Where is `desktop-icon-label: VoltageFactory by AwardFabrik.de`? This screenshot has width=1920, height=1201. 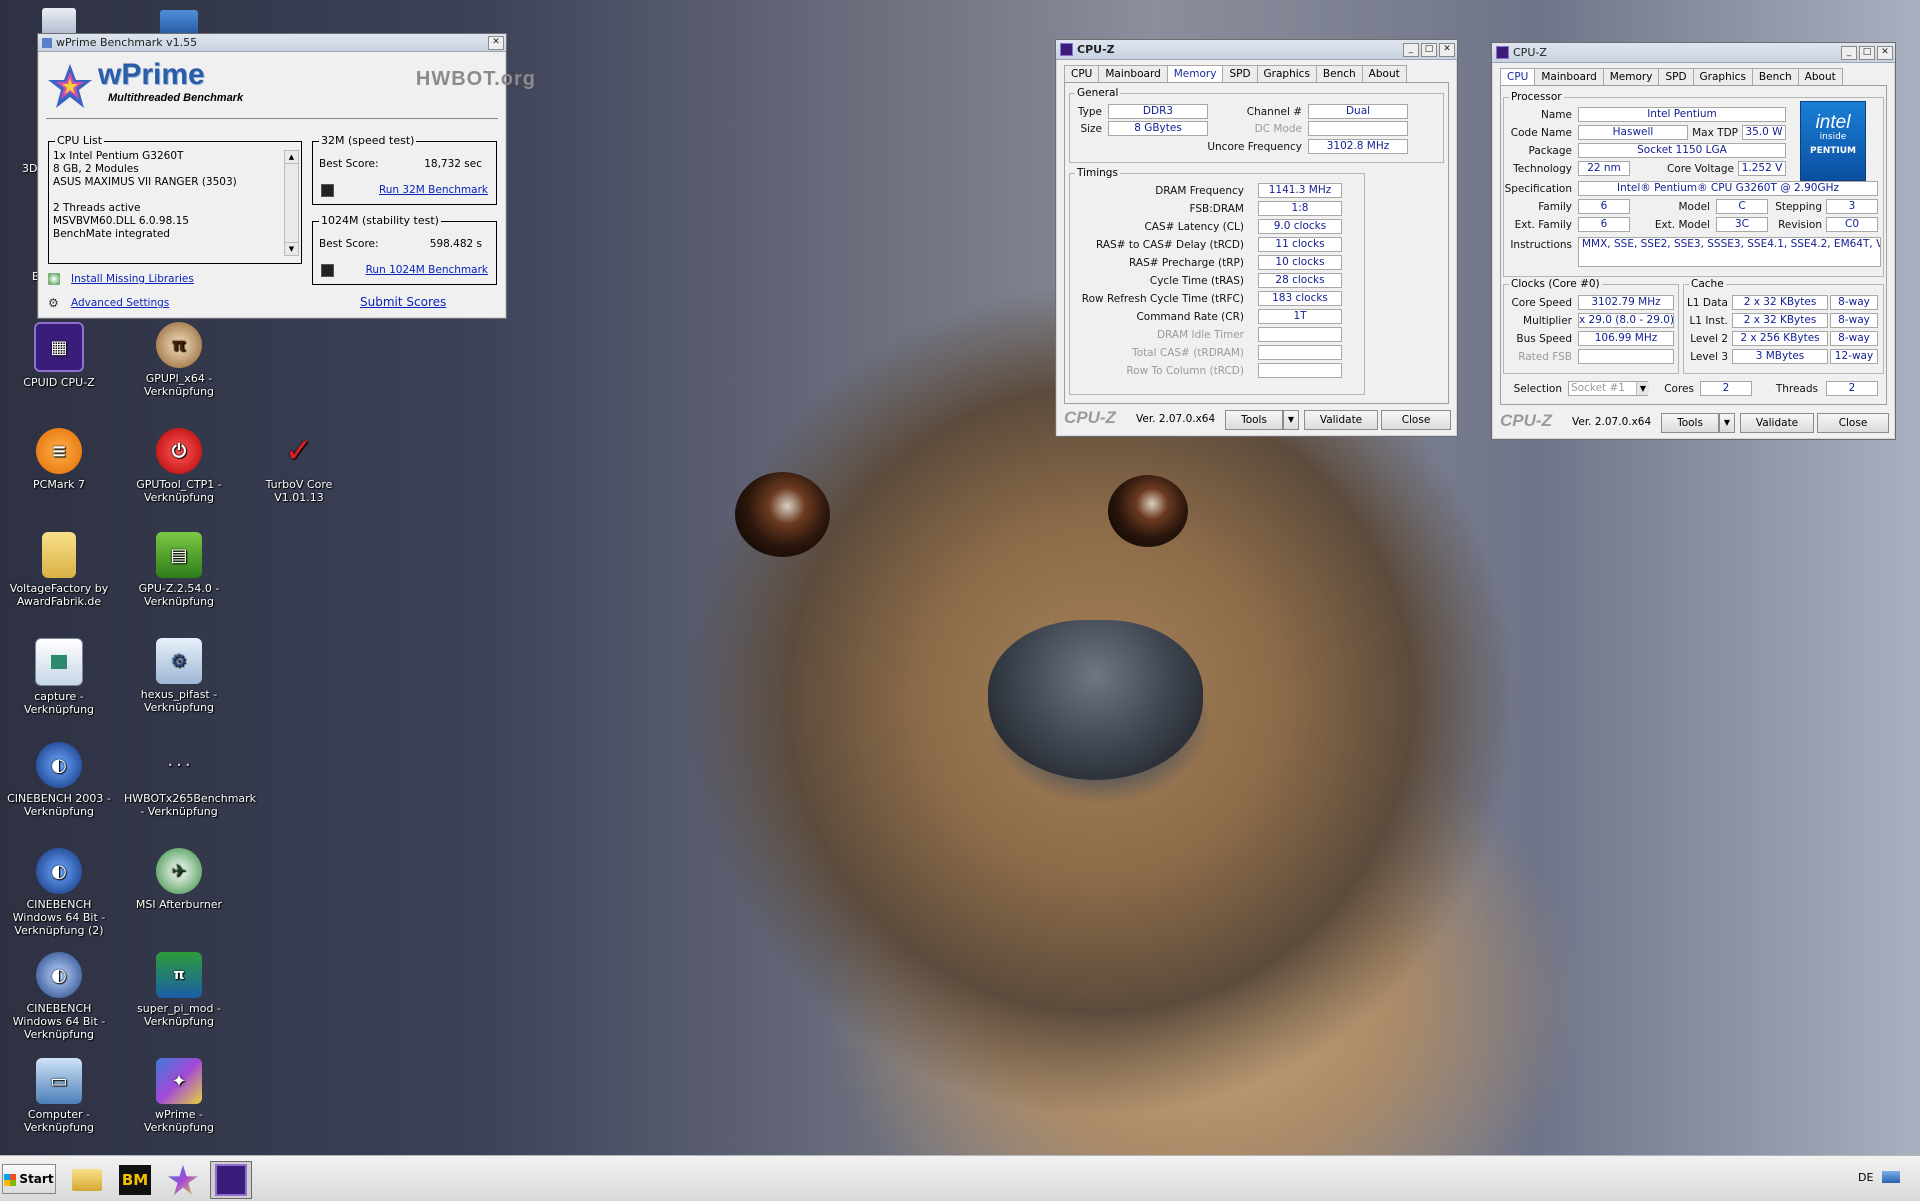
desktop-icon-label: VoltageFactory by AwardFabrik.de is located at coordinates (59, 595).